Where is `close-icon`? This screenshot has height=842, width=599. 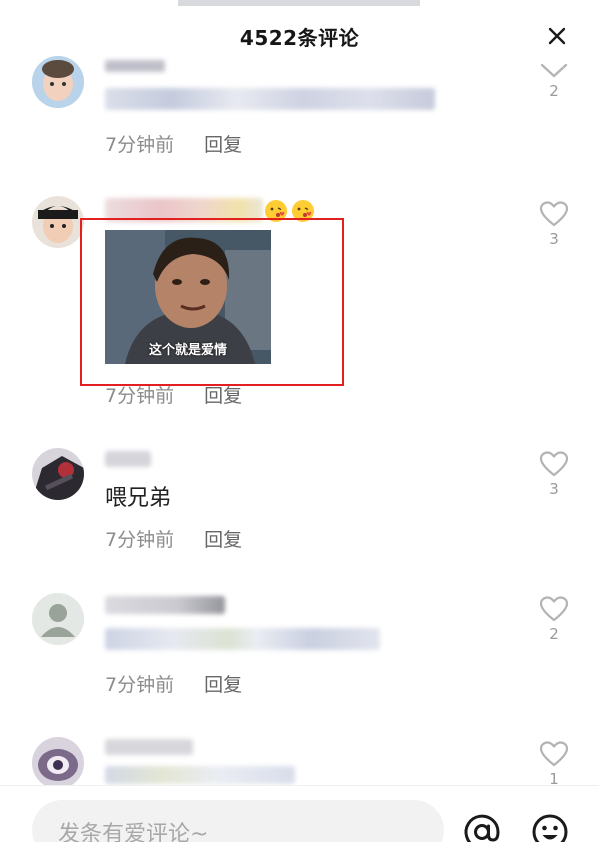 close-icon is located at coordinates (557, 36).